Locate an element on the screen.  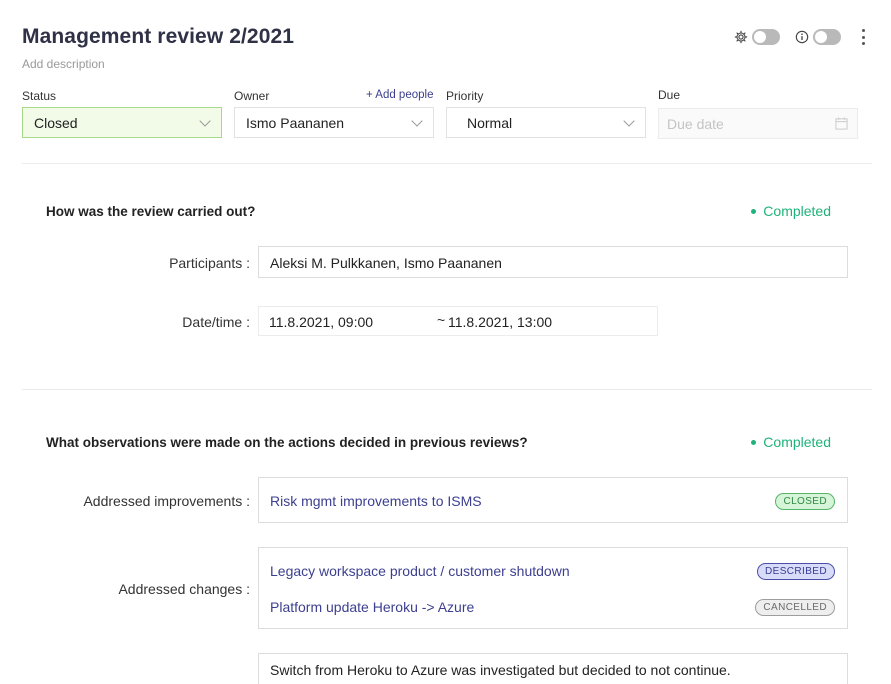
top-toolbar is located at coordinates (801, 37).